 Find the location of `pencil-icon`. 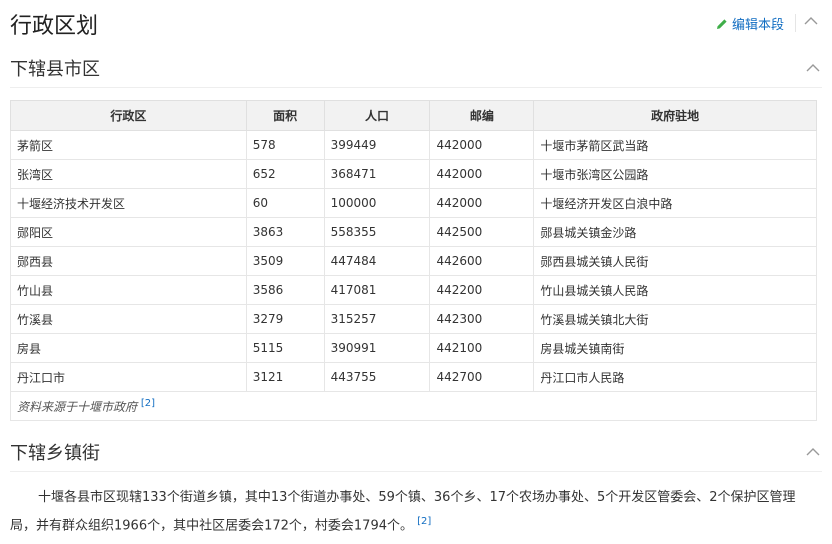

pencil-icon is located at coordinates (721, 23).